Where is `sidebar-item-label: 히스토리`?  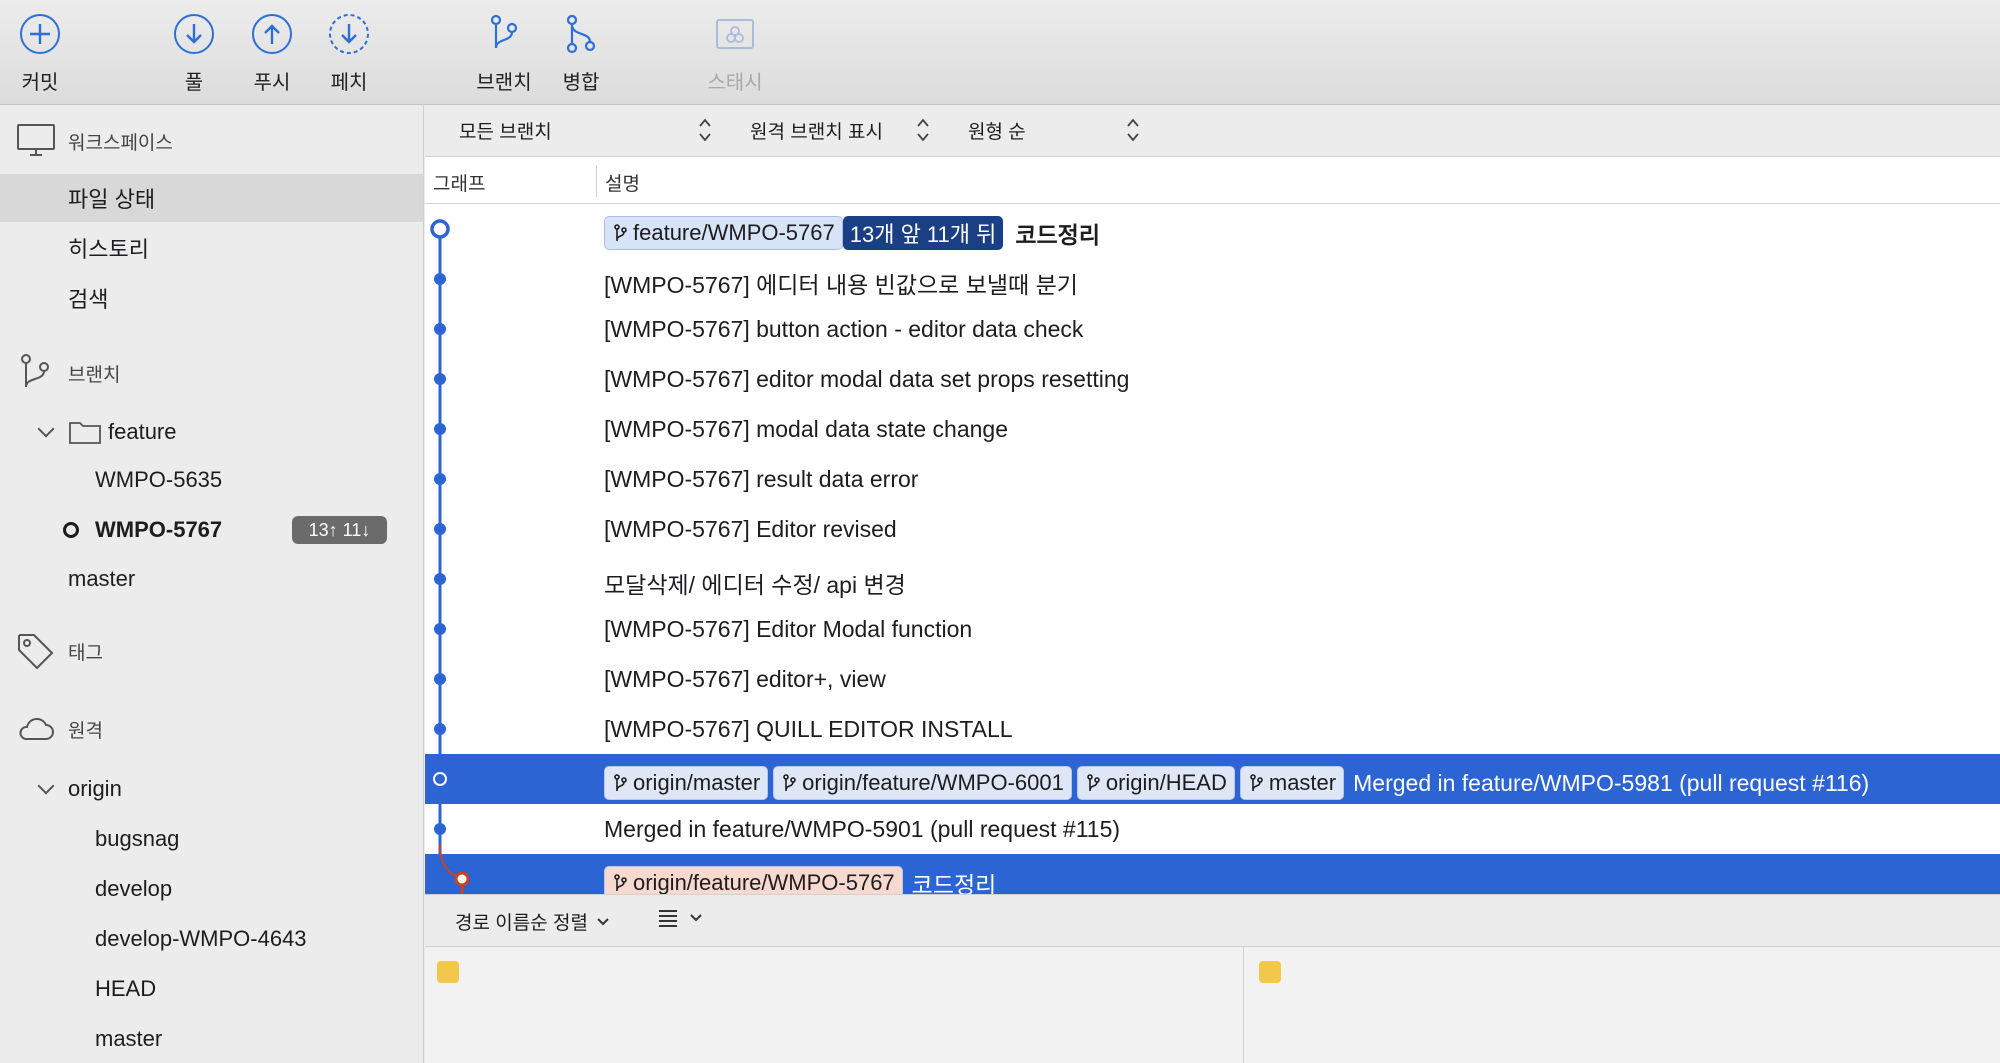 sidebar-item-label: 히스토리 is located at coordinates (108, 249).